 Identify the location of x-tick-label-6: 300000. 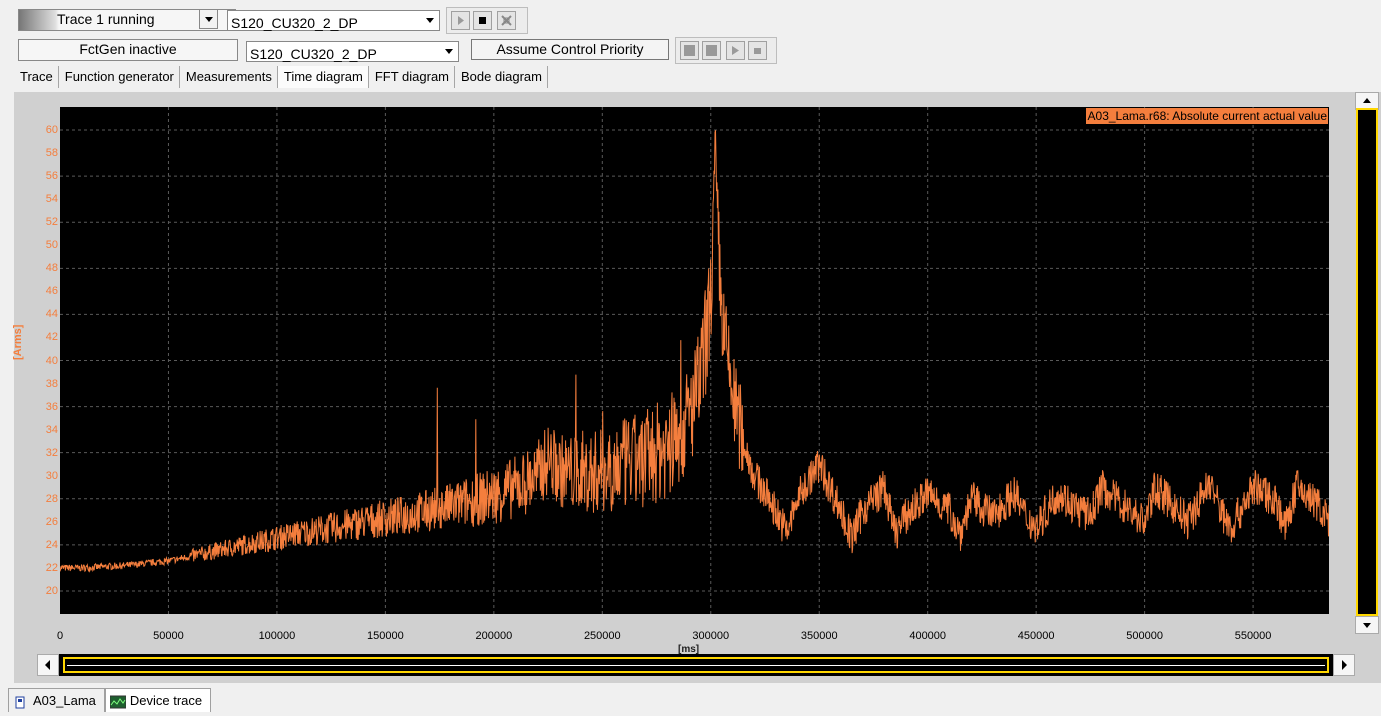
(711, 636).